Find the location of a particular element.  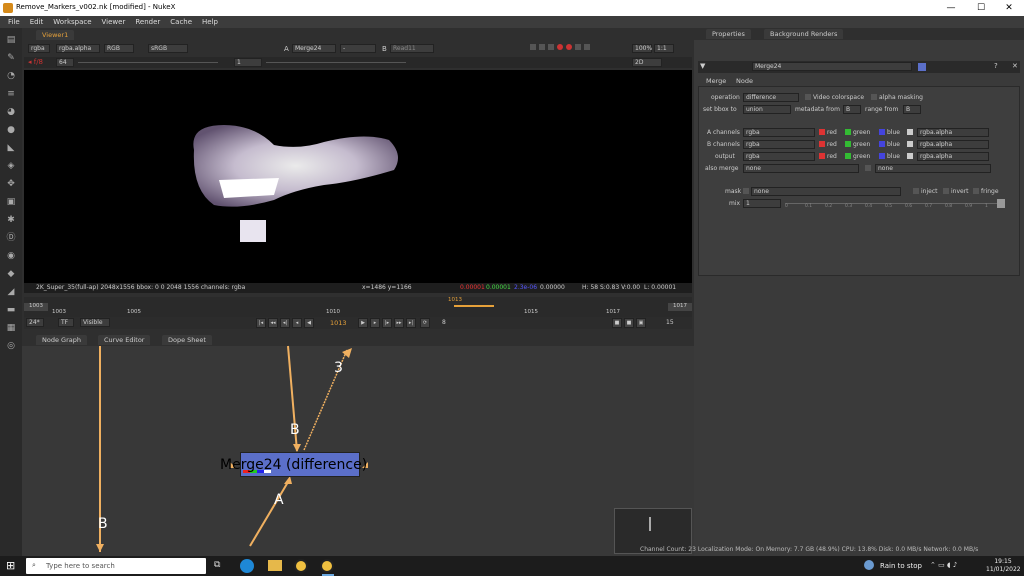

deep-nodes-icon: Ⓓ is located at coordinates (11, 238).